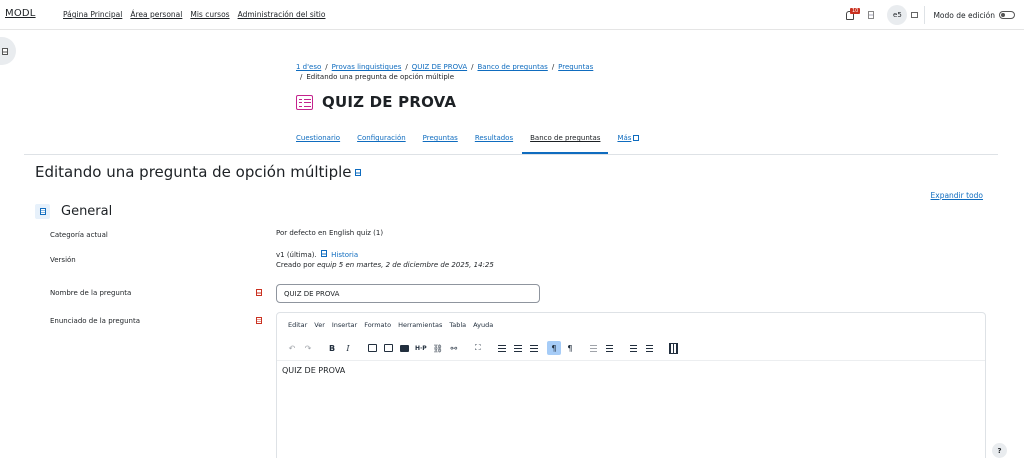 This screenshot has width=1024, height=458. Describe the element at coordinates (295, 265) in the screenshot. I see `created-by-prefix: Creado por` at that location.